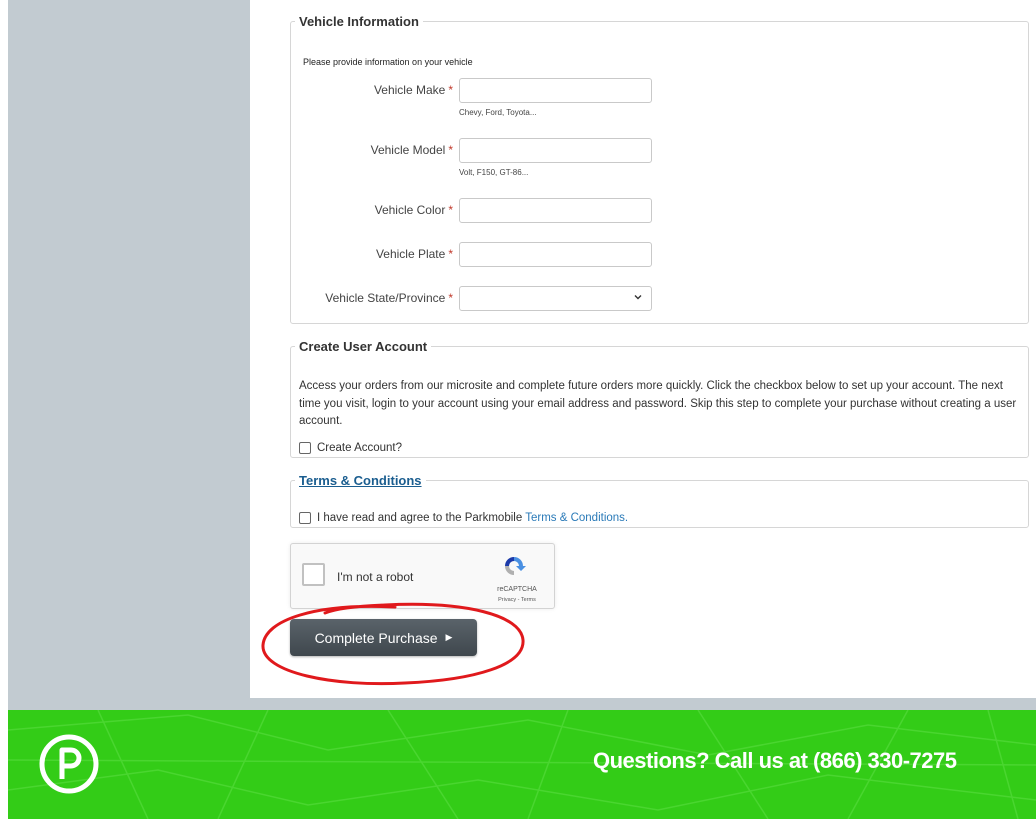 The image size is (1036, 819). What do you see at coordinates (375, 577) in the screenshot?
I see `recaptcha-label: I'm not a robot` at bounding box center [375, 577].